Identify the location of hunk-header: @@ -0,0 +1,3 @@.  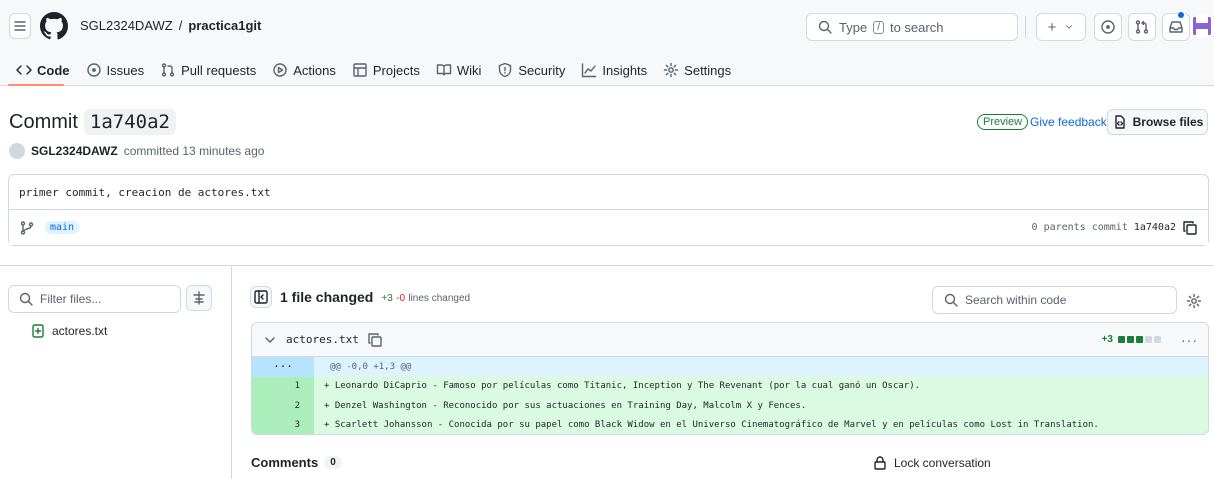
(761, 367).